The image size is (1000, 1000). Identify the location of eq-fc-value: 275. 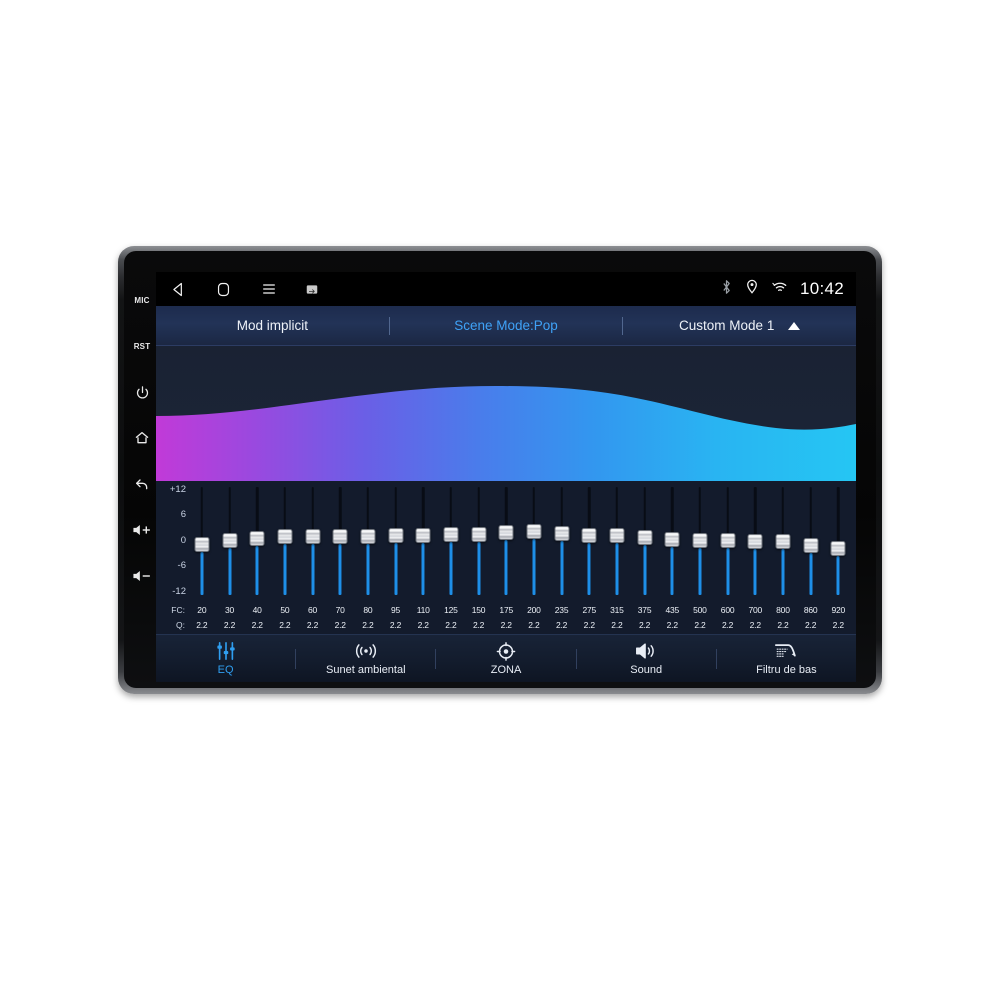
(589, 609).